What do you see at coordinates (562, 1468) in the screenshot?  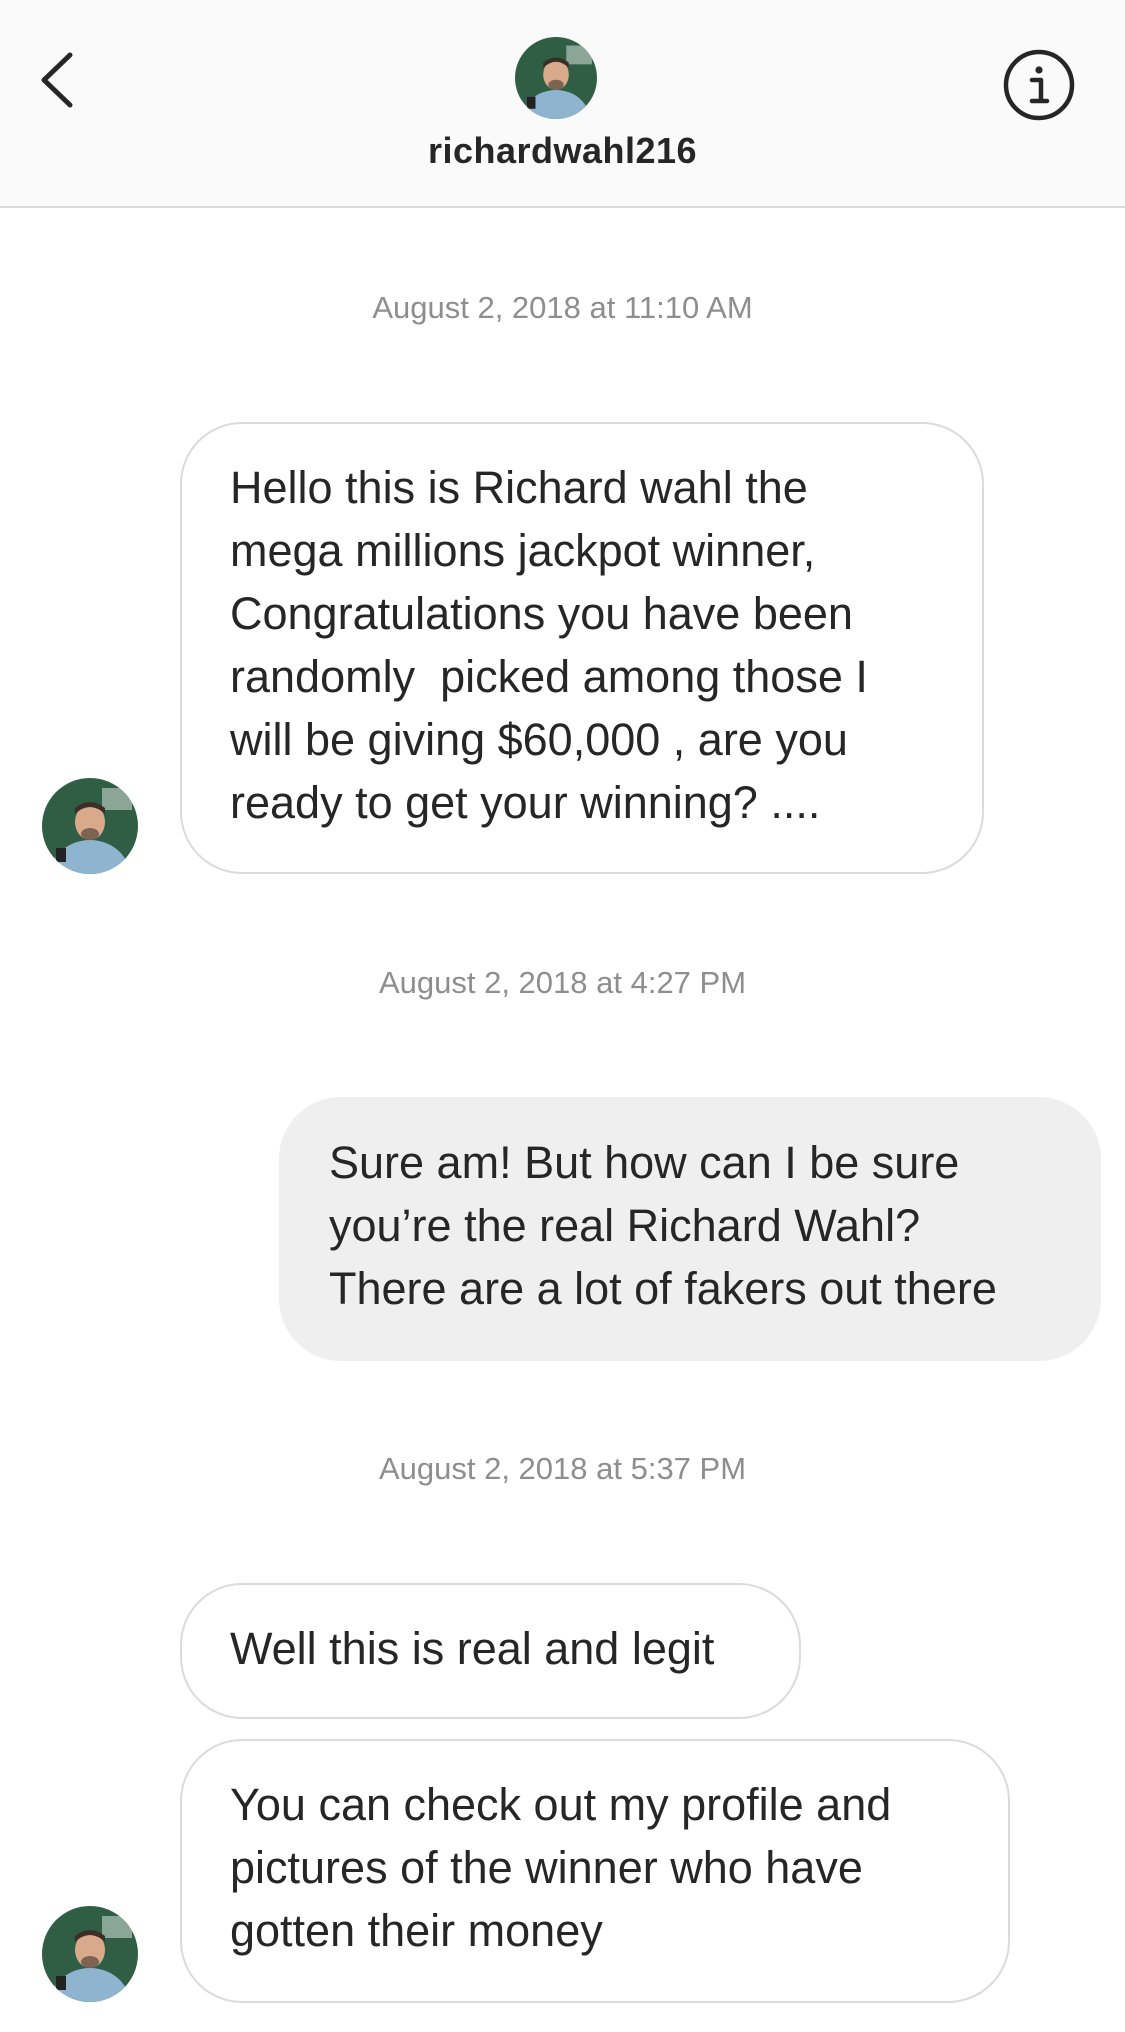 I see `message-timestamp: August 2, 2018 at 5:37 PM` at bounding box center [562, 1468].